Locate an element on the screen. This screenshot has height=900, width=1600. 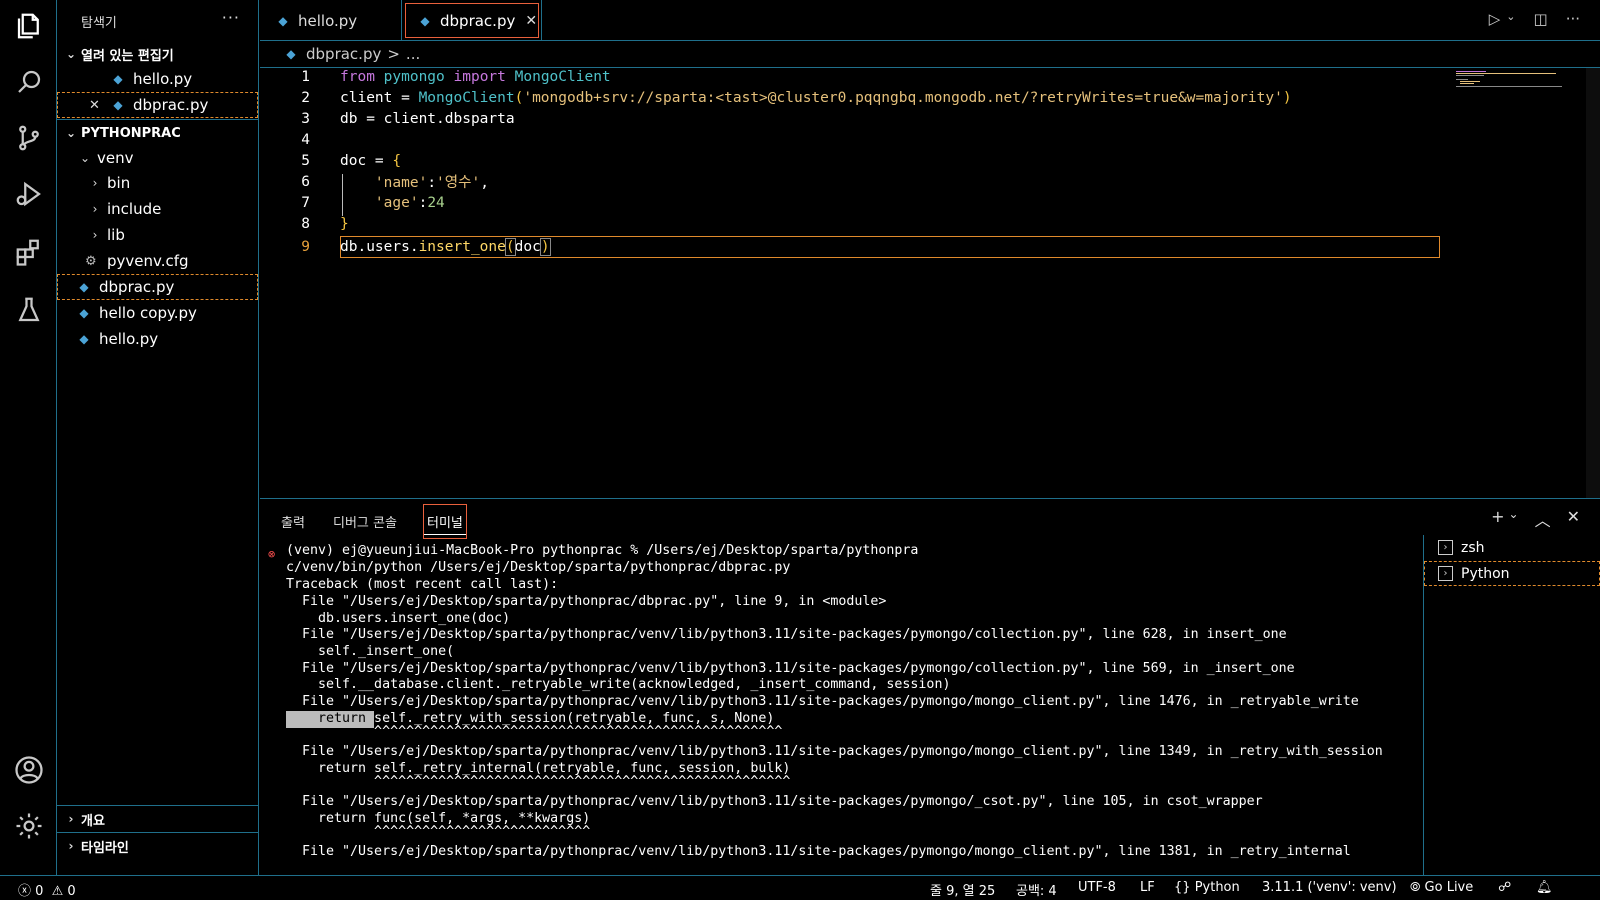
code-token: 'age' is located at coordinates (396, 202).